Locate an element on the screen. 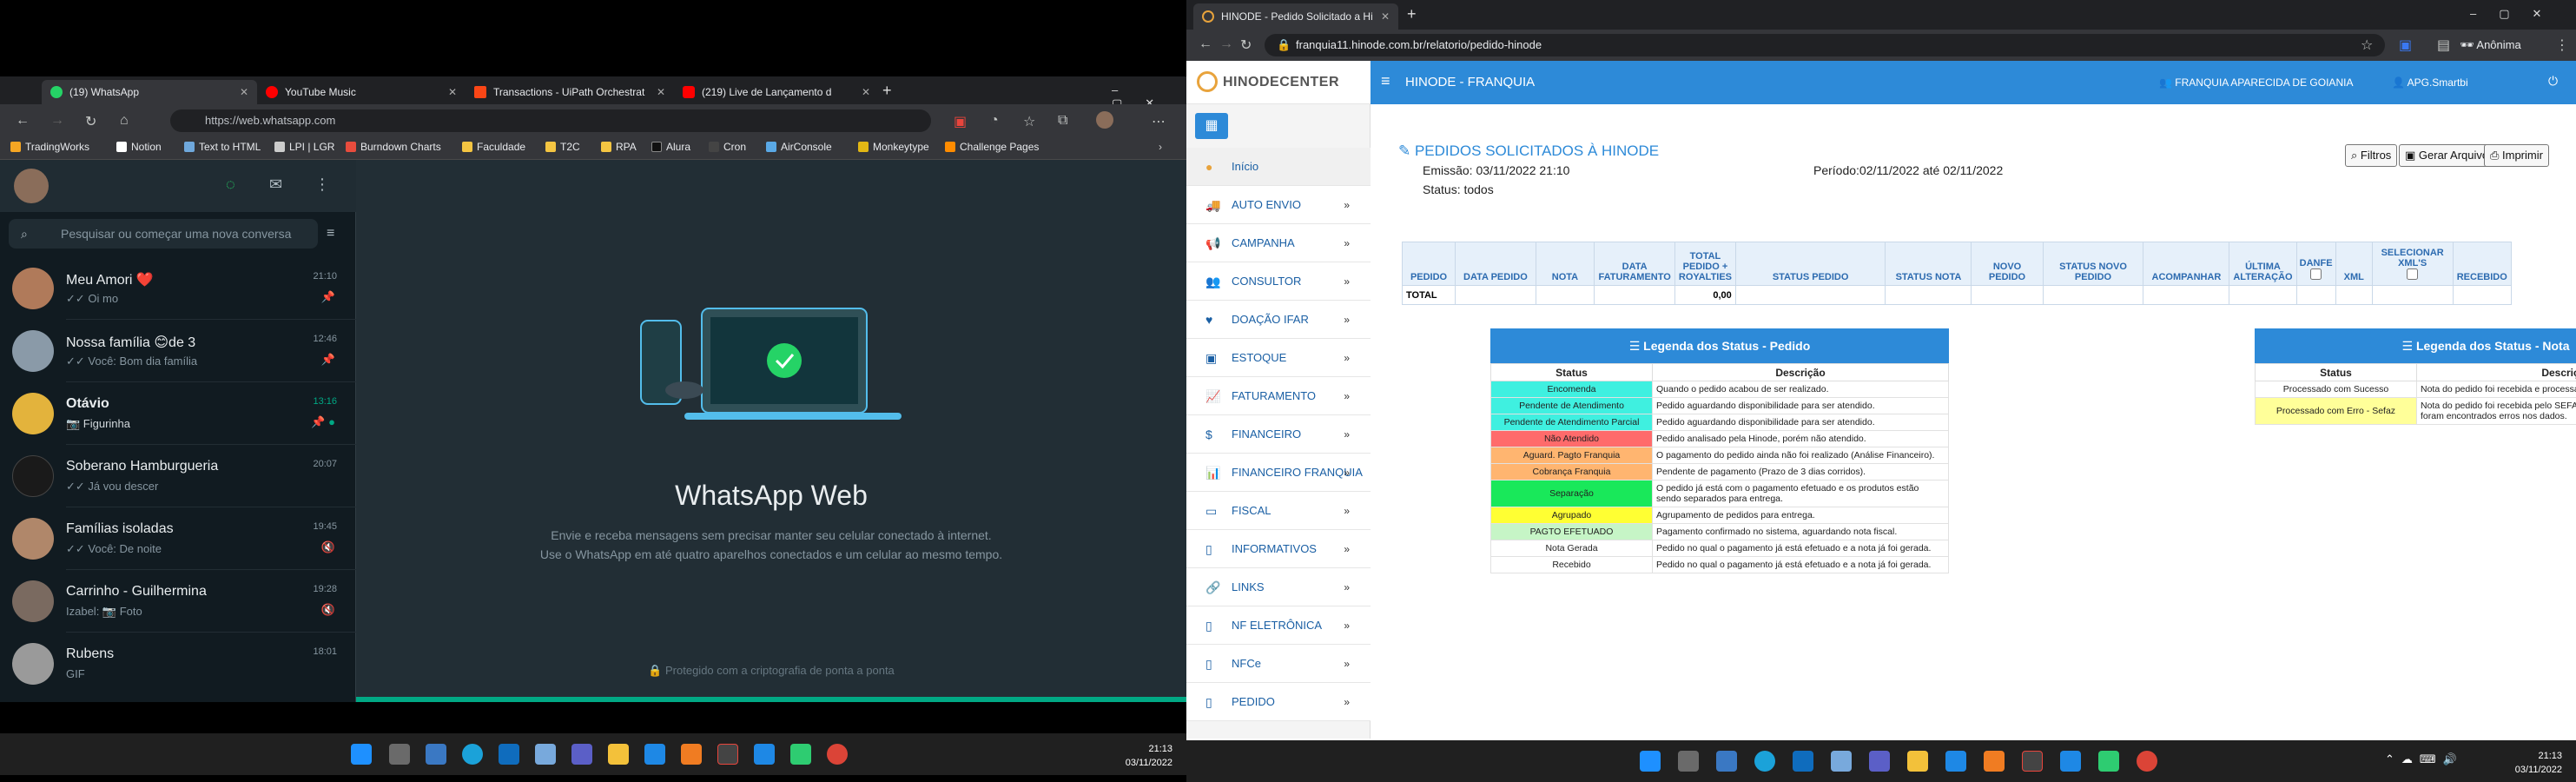 Image resolution: width=2576 pixels, height=782 pixels. menu-item-pedido: ▯ PEDIDO» is located at coordinates (1279, 702).